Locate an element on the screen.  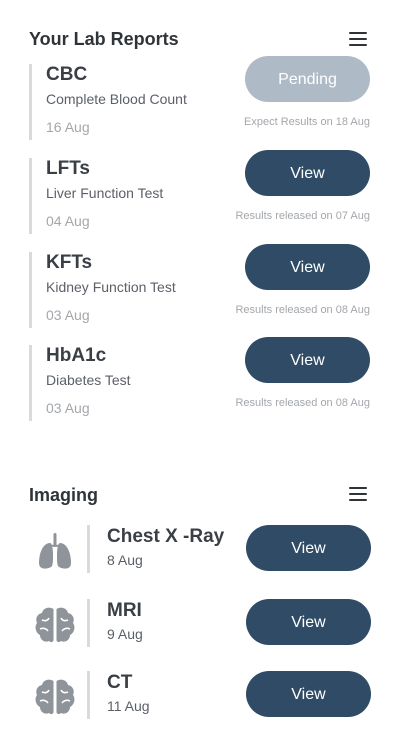
pending-button: Pending is located at coordinates (307, 79).